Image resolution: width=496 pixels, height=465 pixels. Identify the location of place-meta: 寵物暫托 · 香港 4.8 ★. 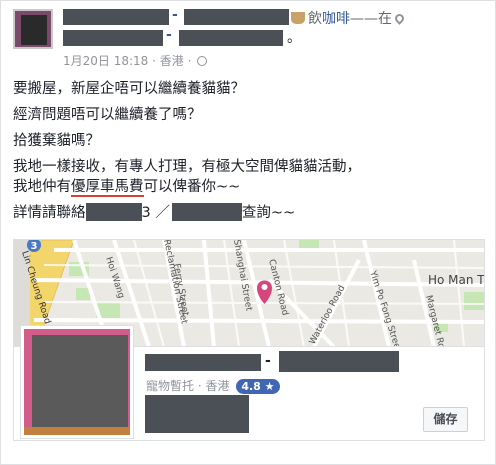
(213, 385).